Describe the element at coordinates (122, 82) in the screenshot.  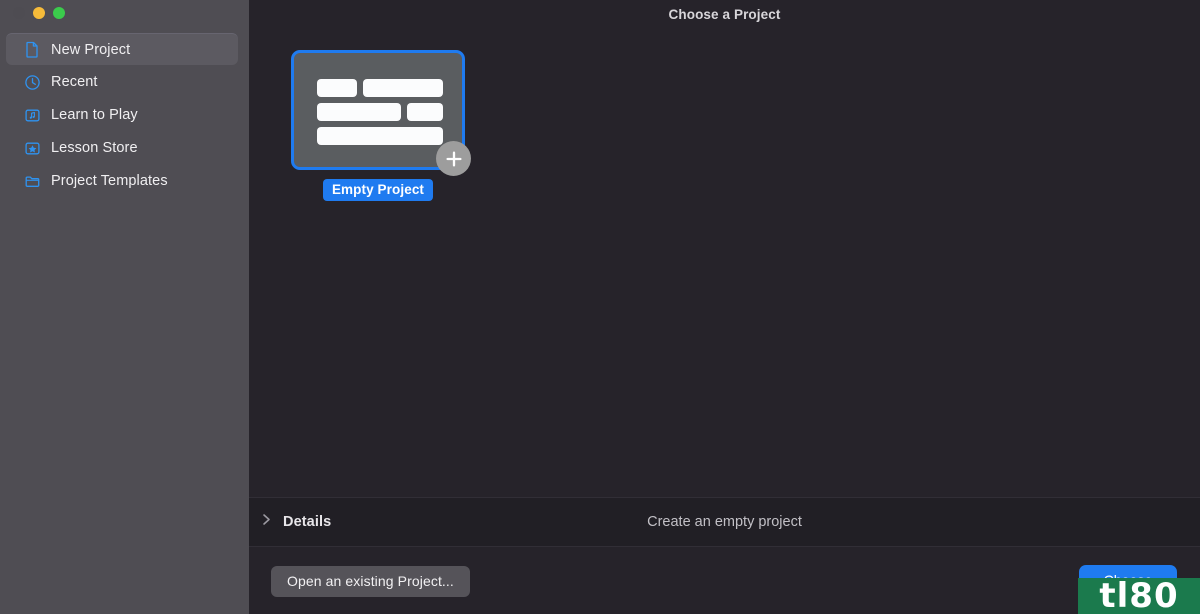
I see `sidebar-item-recent: Recent` at that location.